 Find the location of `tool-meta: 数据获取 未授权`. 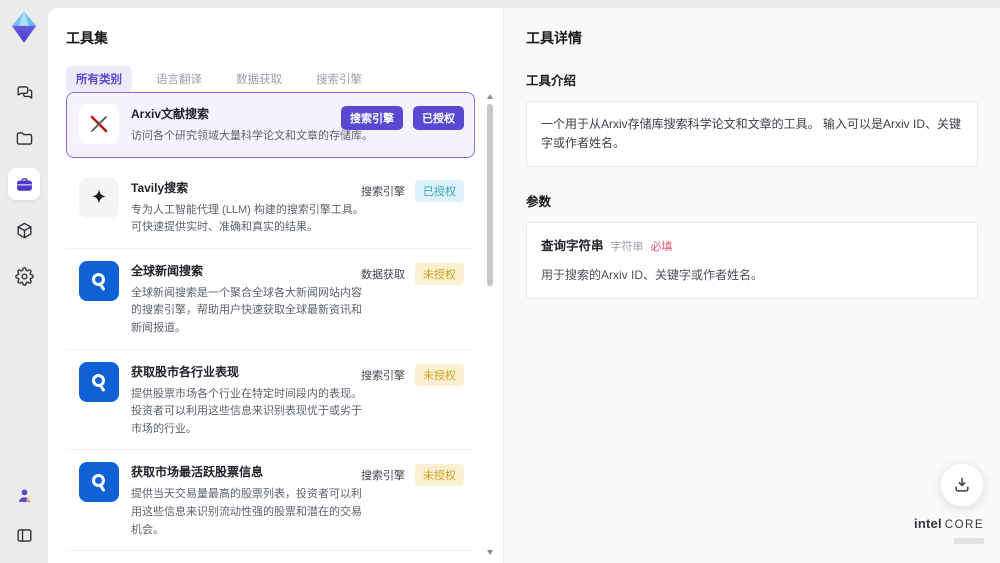

tool-meta: 数据获取 未授权 is located at coordinates (412, 273).